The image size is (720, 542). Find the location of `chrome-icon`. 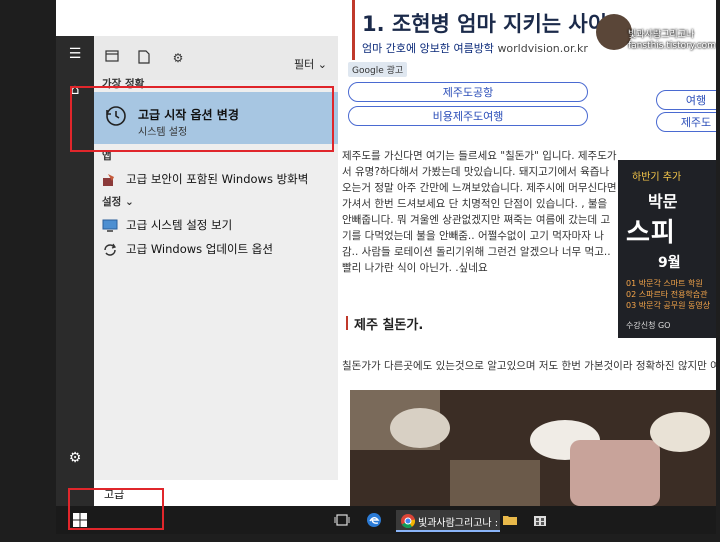

chrome-icon is located at coordinates (408, 521).